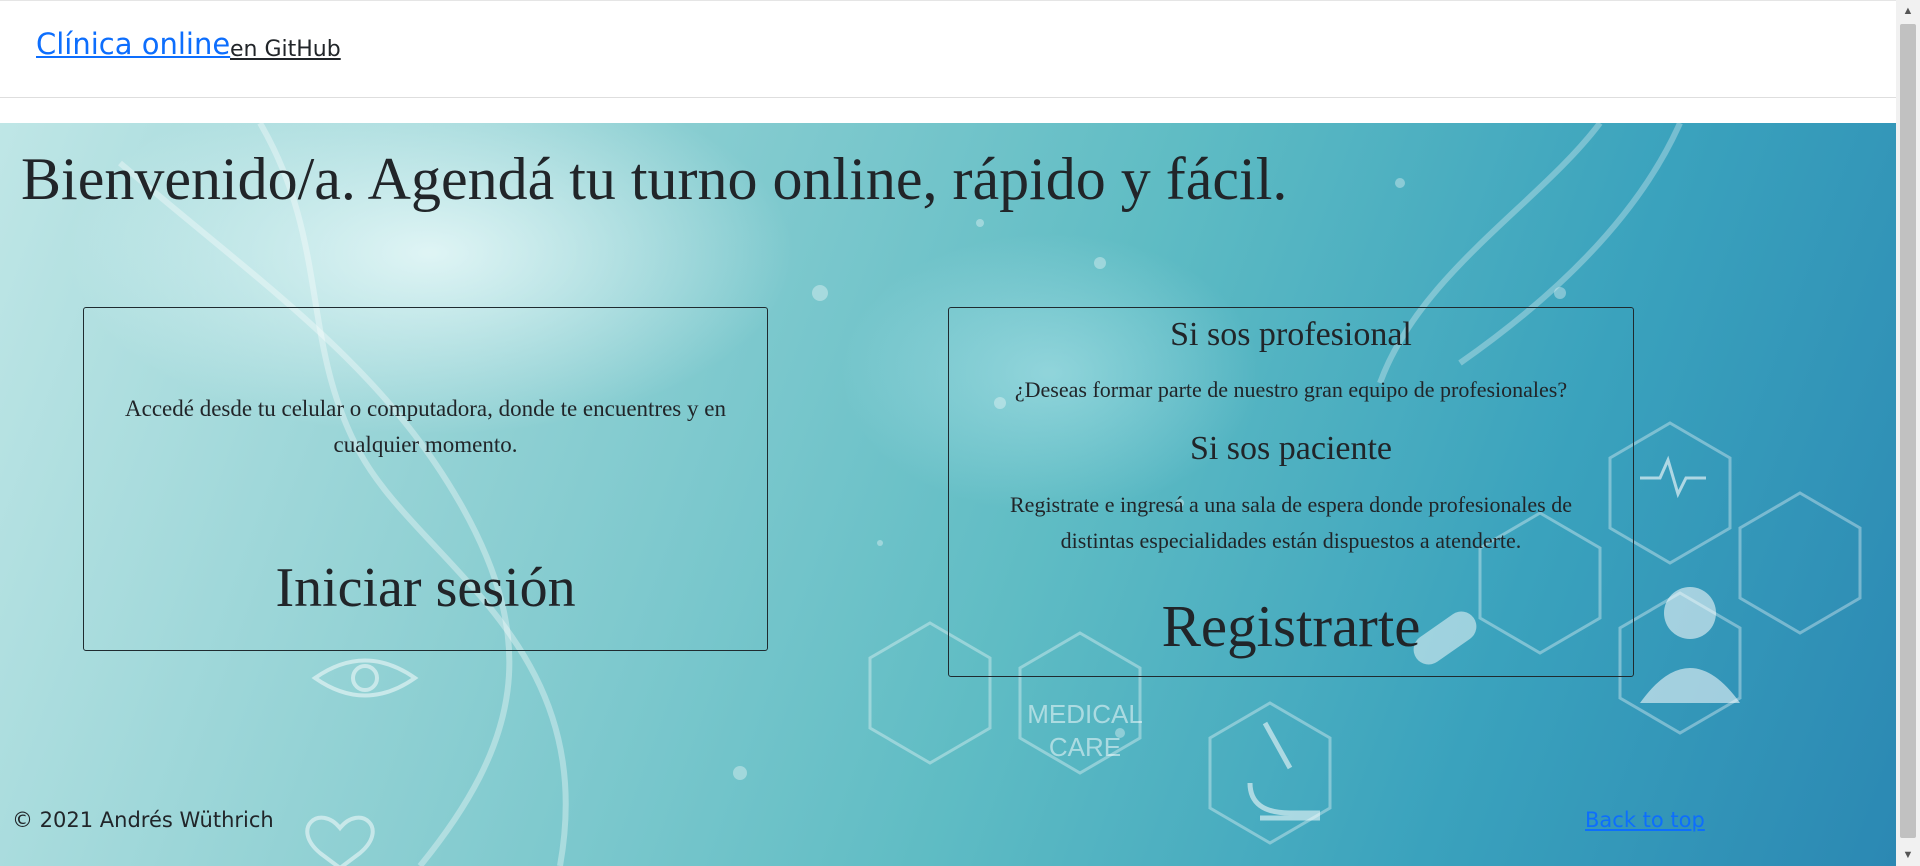  I want to click on register-button: Registrarte, so click(1291, 626).